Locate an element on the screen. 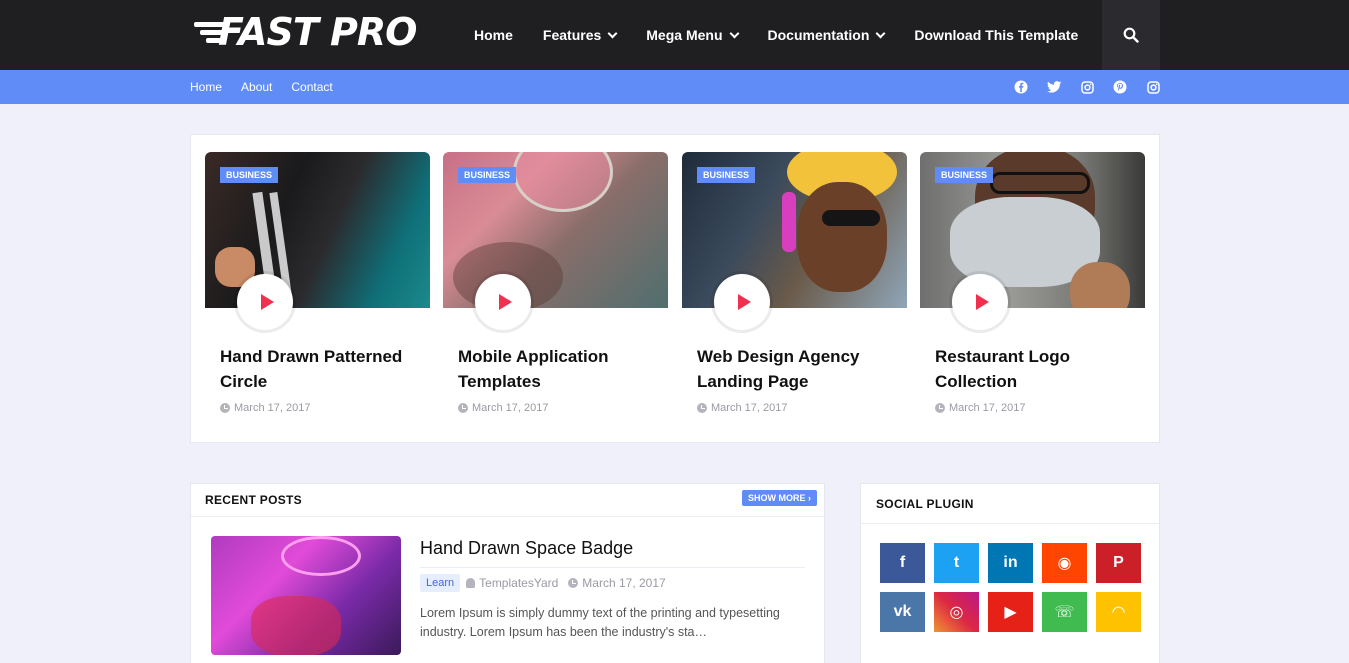 The height and width of the screenshot is (663, 1349). pinterest-icon: P is located at coordinates (1118, 562).